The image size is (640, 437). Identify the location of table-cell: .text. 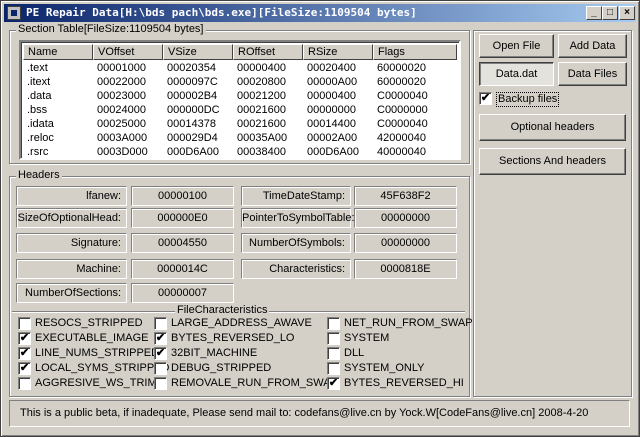
(37, 68).